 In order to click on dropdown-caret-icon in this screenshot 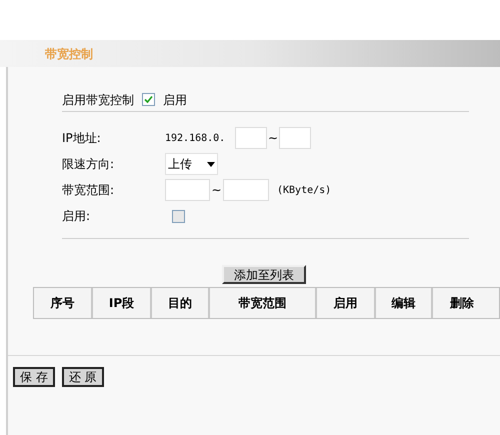, I will do `click(211, 164)`.